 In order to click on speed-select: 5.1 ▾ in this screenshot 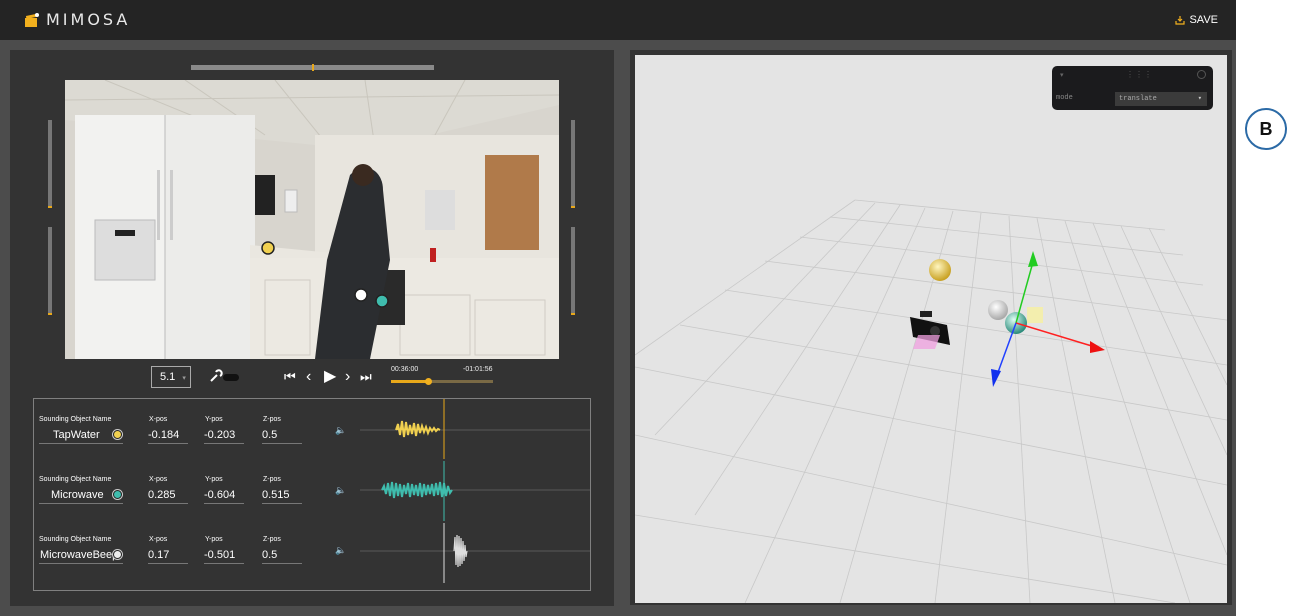, I will do `click(171, 377)`.